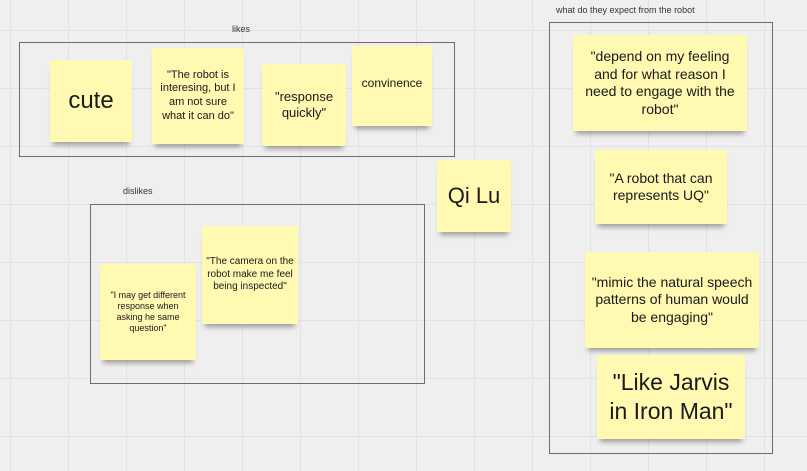 This screenshot has height=471, width=807. Describe the element at coordinates (138, 191) in the screenshot. I see `dislikes-frame-label: dislikes` at that location.